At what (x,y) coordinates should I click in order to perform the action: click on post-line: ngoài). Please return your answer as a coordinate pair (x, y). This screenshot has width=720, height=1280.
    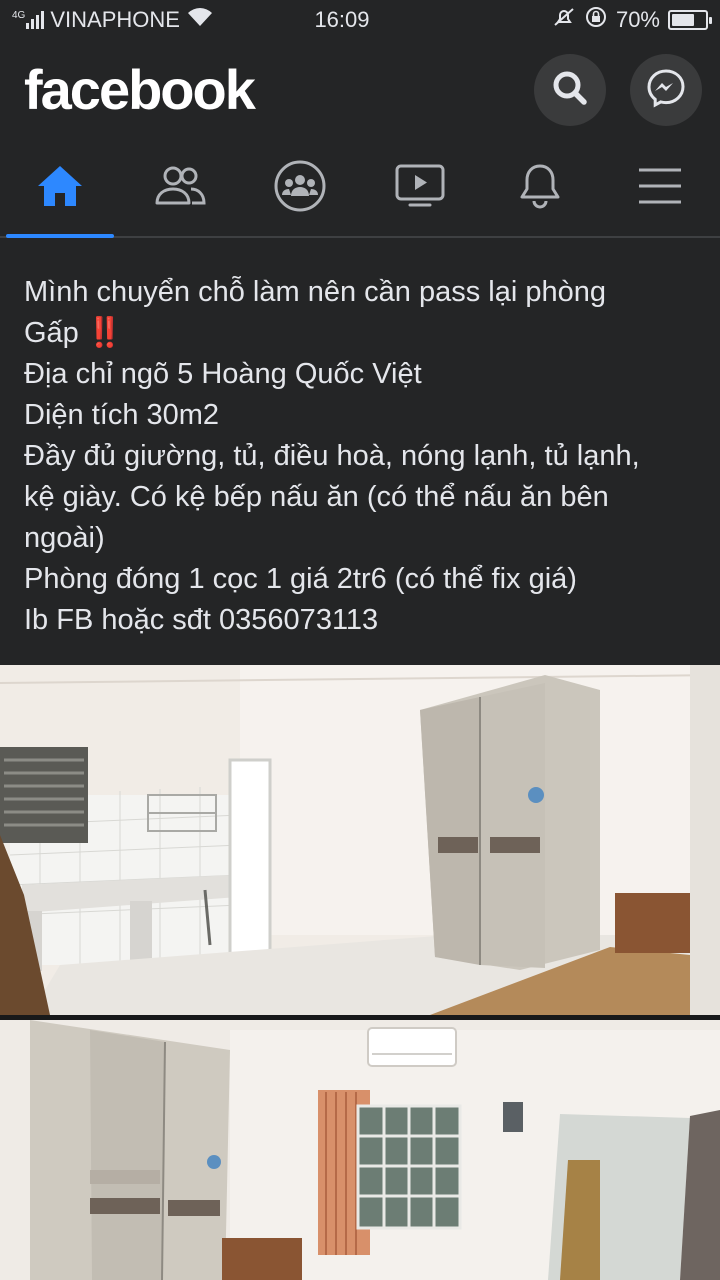
    Looking at the image, I should click on (64, 538).